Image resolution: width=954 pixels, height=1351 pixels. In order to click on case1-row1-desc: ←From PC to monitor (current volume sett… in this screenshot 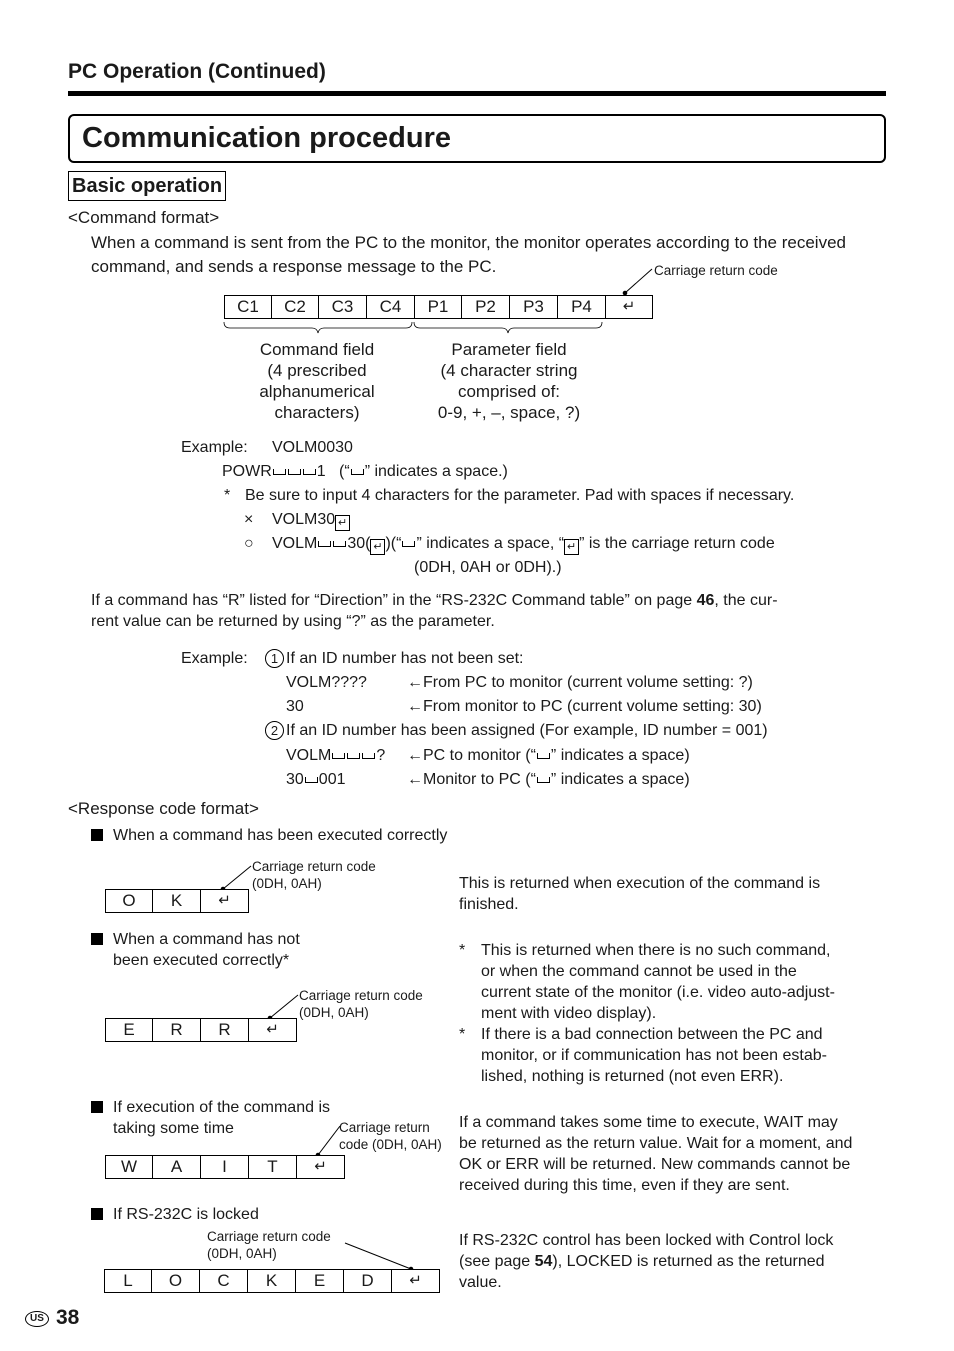, I will do `click(580, 682)`.